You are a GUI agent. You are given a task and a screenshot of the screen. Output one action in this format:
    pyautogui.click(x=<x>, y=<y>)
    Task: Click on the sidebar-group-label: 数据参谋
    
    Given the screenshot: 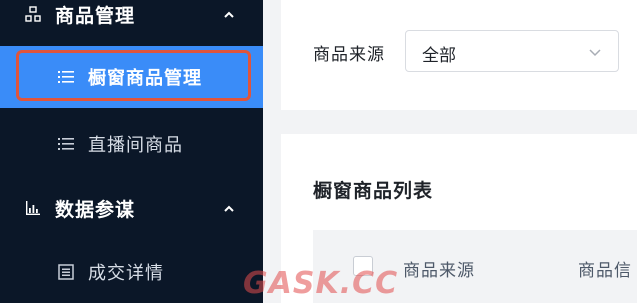 What is the action you would take?
    pyautogui.click(x=95, y=209)
    